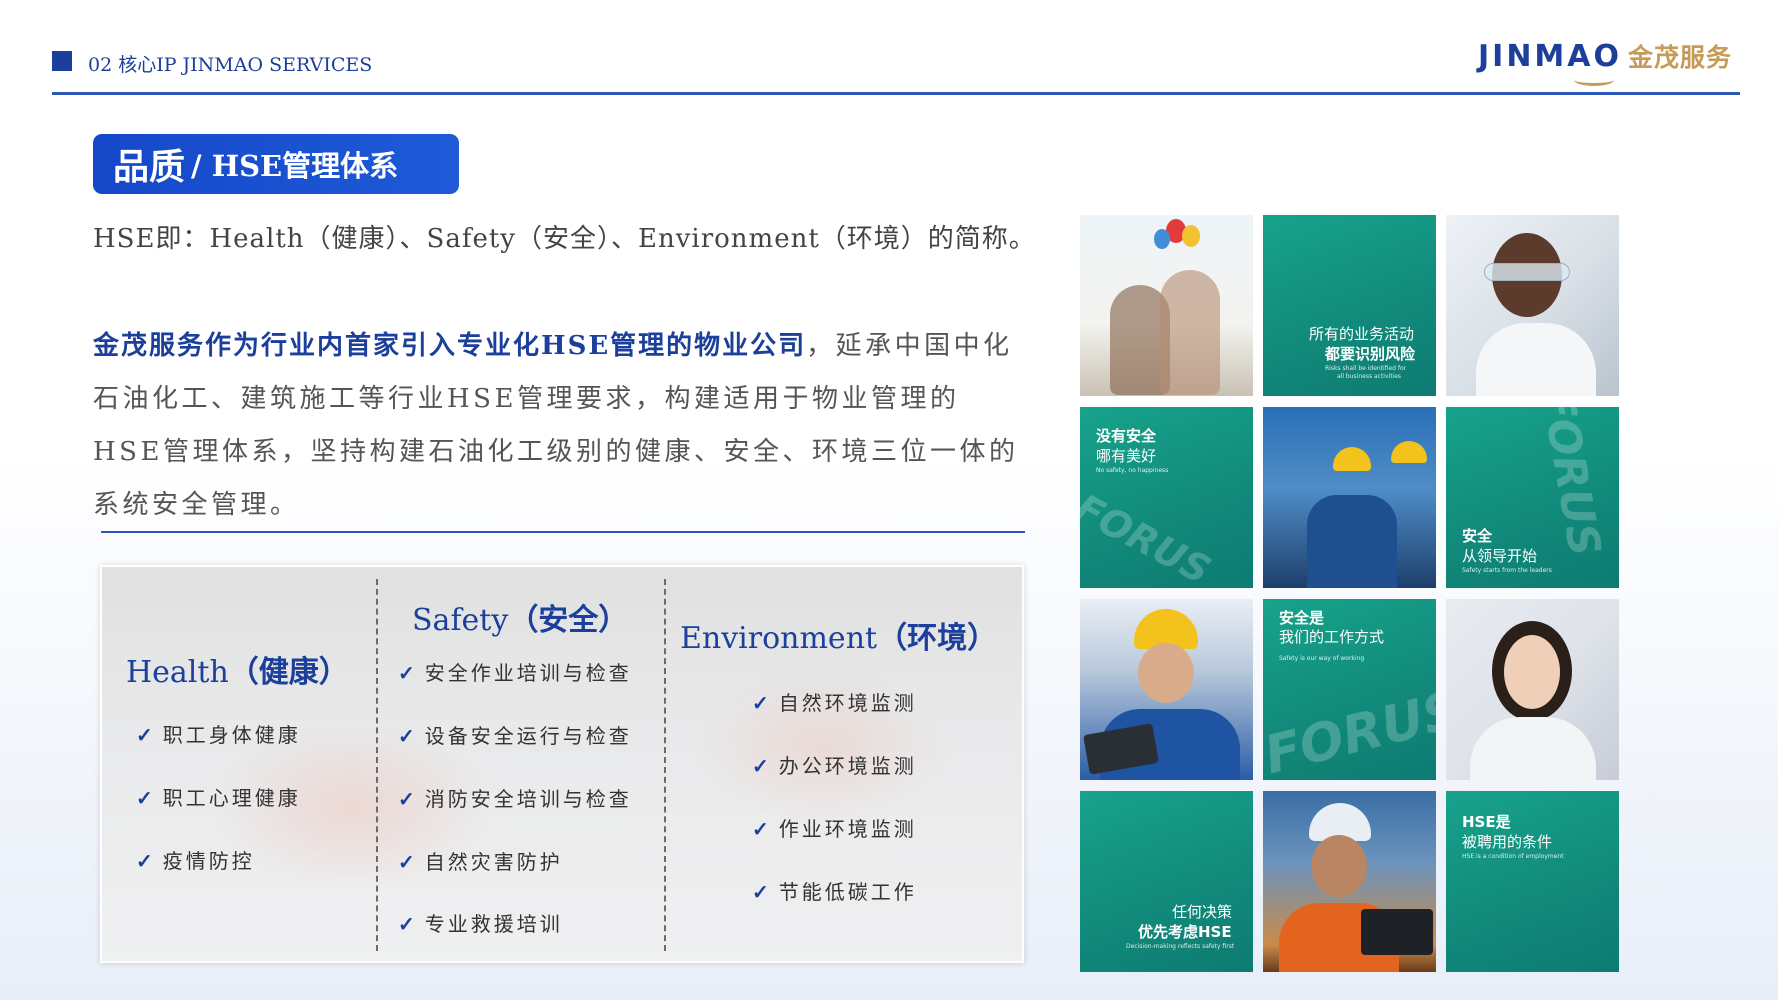 This screenshot has height=1000, width=1778. I want to click on list-item: ✓ 专业救援培训, so click(480, 922).